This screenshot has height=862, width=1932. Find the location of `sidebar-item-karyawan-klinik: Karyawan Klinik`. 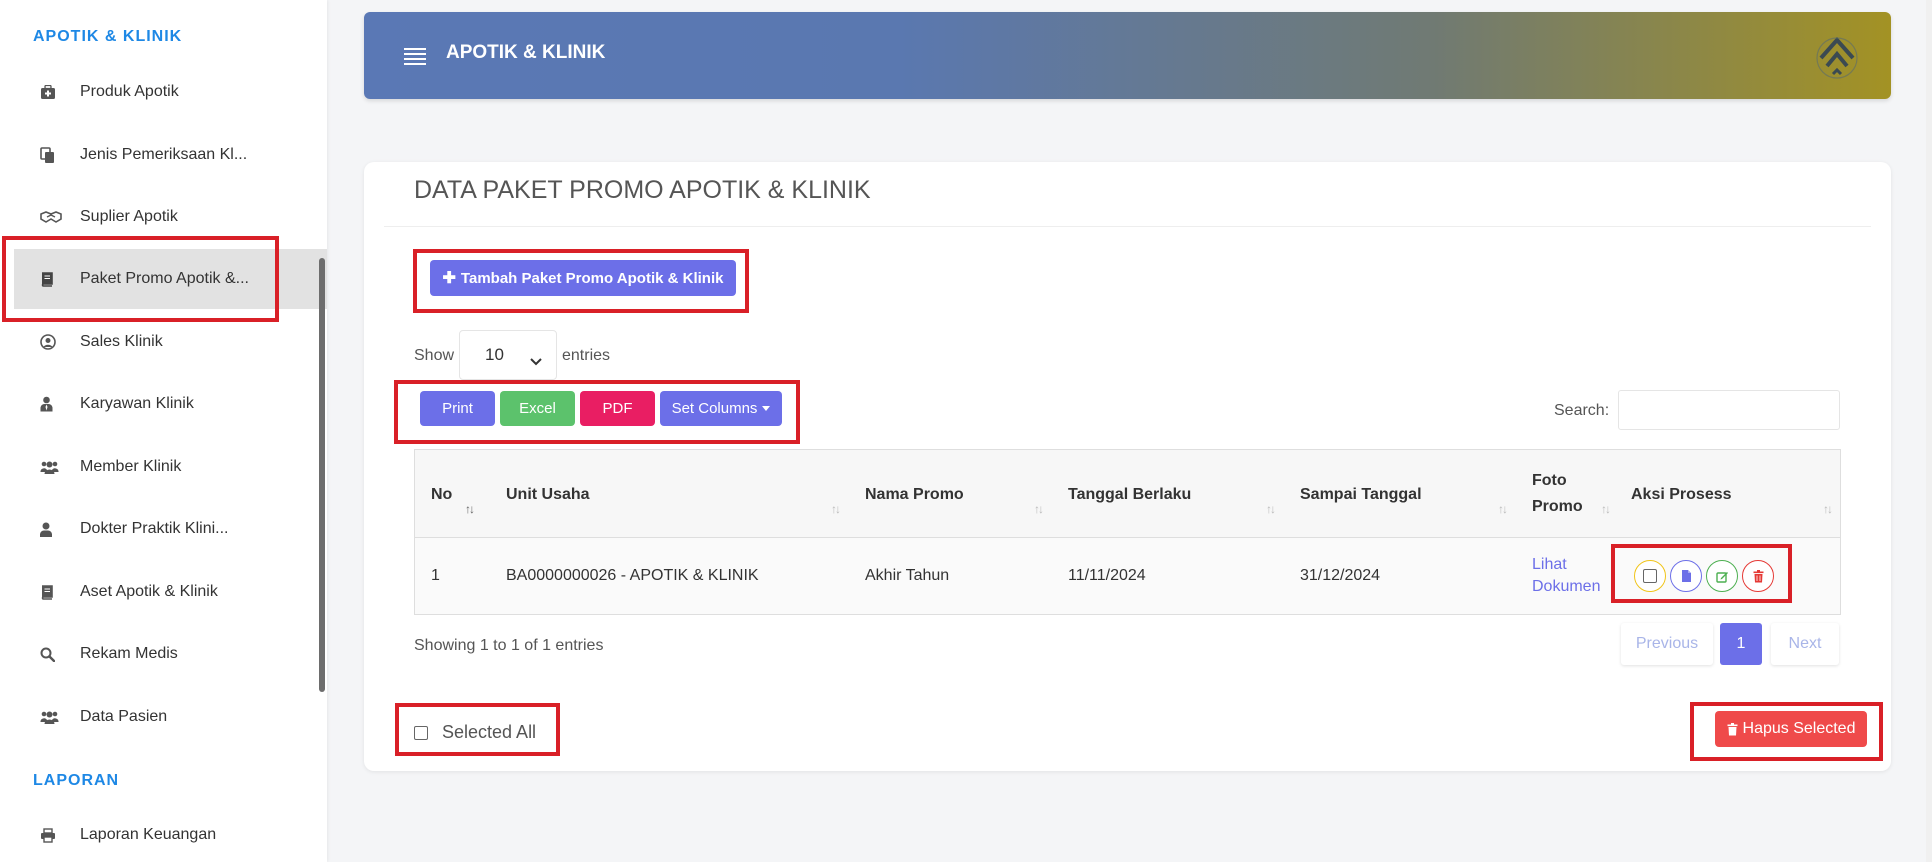

sidebar-item-karyawan-klinik: Karyawan Klinik is located at coordinates (170, 404).